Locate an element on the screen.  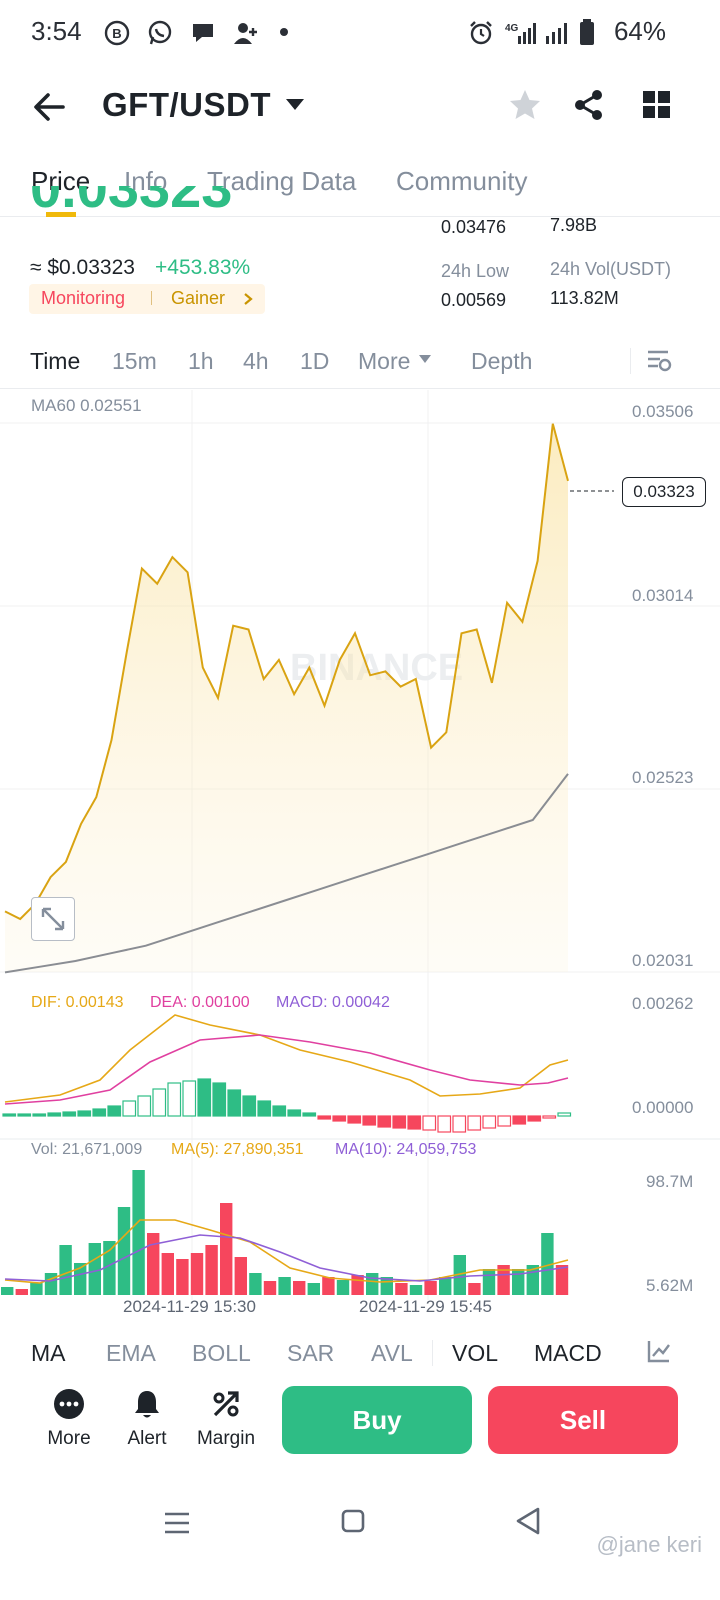
ind-divider is located at coordinates (432, 1353).